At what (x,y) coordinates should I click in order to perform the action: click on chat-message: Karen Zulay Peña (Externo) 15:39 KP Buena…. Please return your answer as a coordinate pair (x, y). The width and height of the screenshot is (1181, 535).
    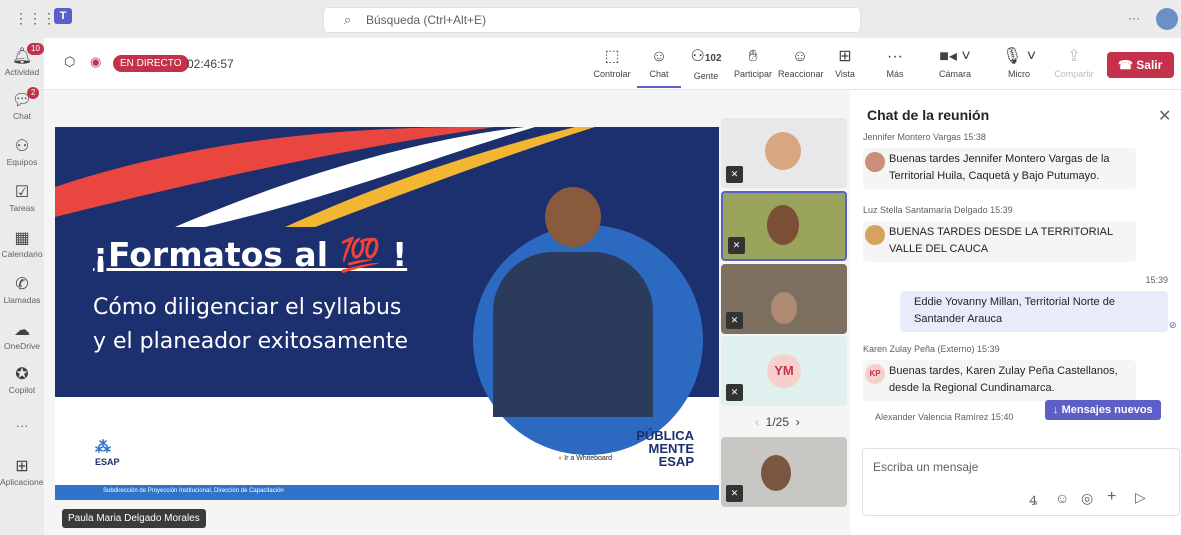
    Looking at the image, I should click on (999, 371).